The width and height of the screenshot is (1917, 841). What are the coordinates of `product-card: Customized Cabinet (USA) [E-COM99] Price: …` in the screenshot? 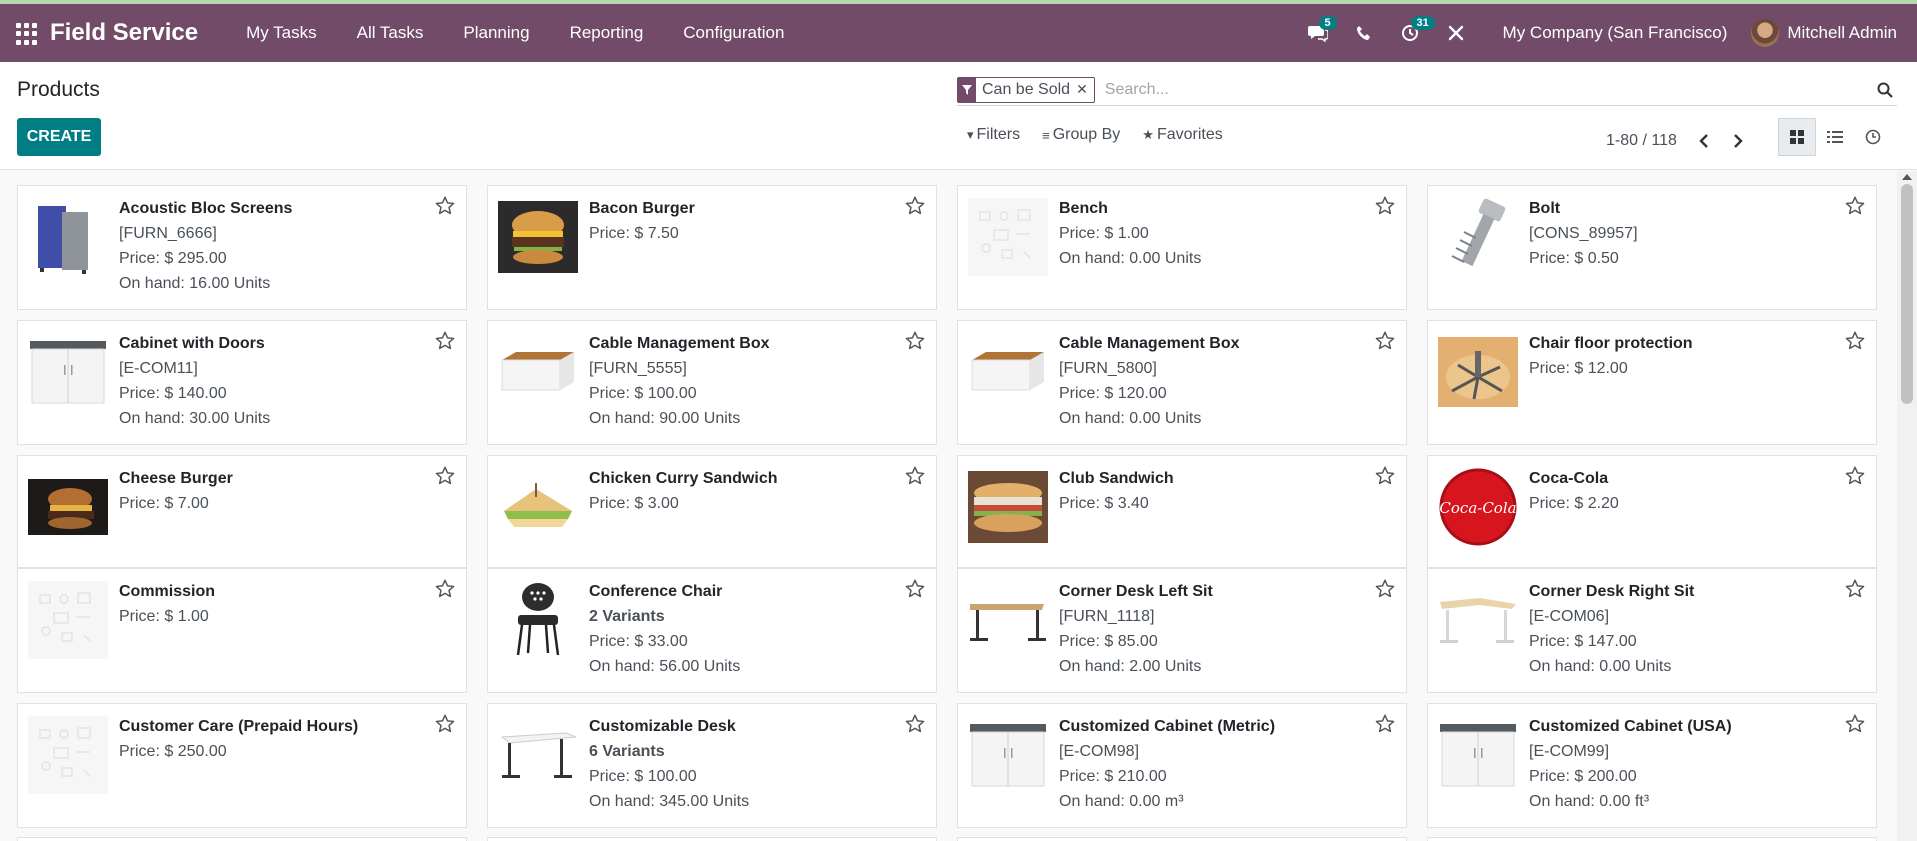 It's located at (1652, 765).